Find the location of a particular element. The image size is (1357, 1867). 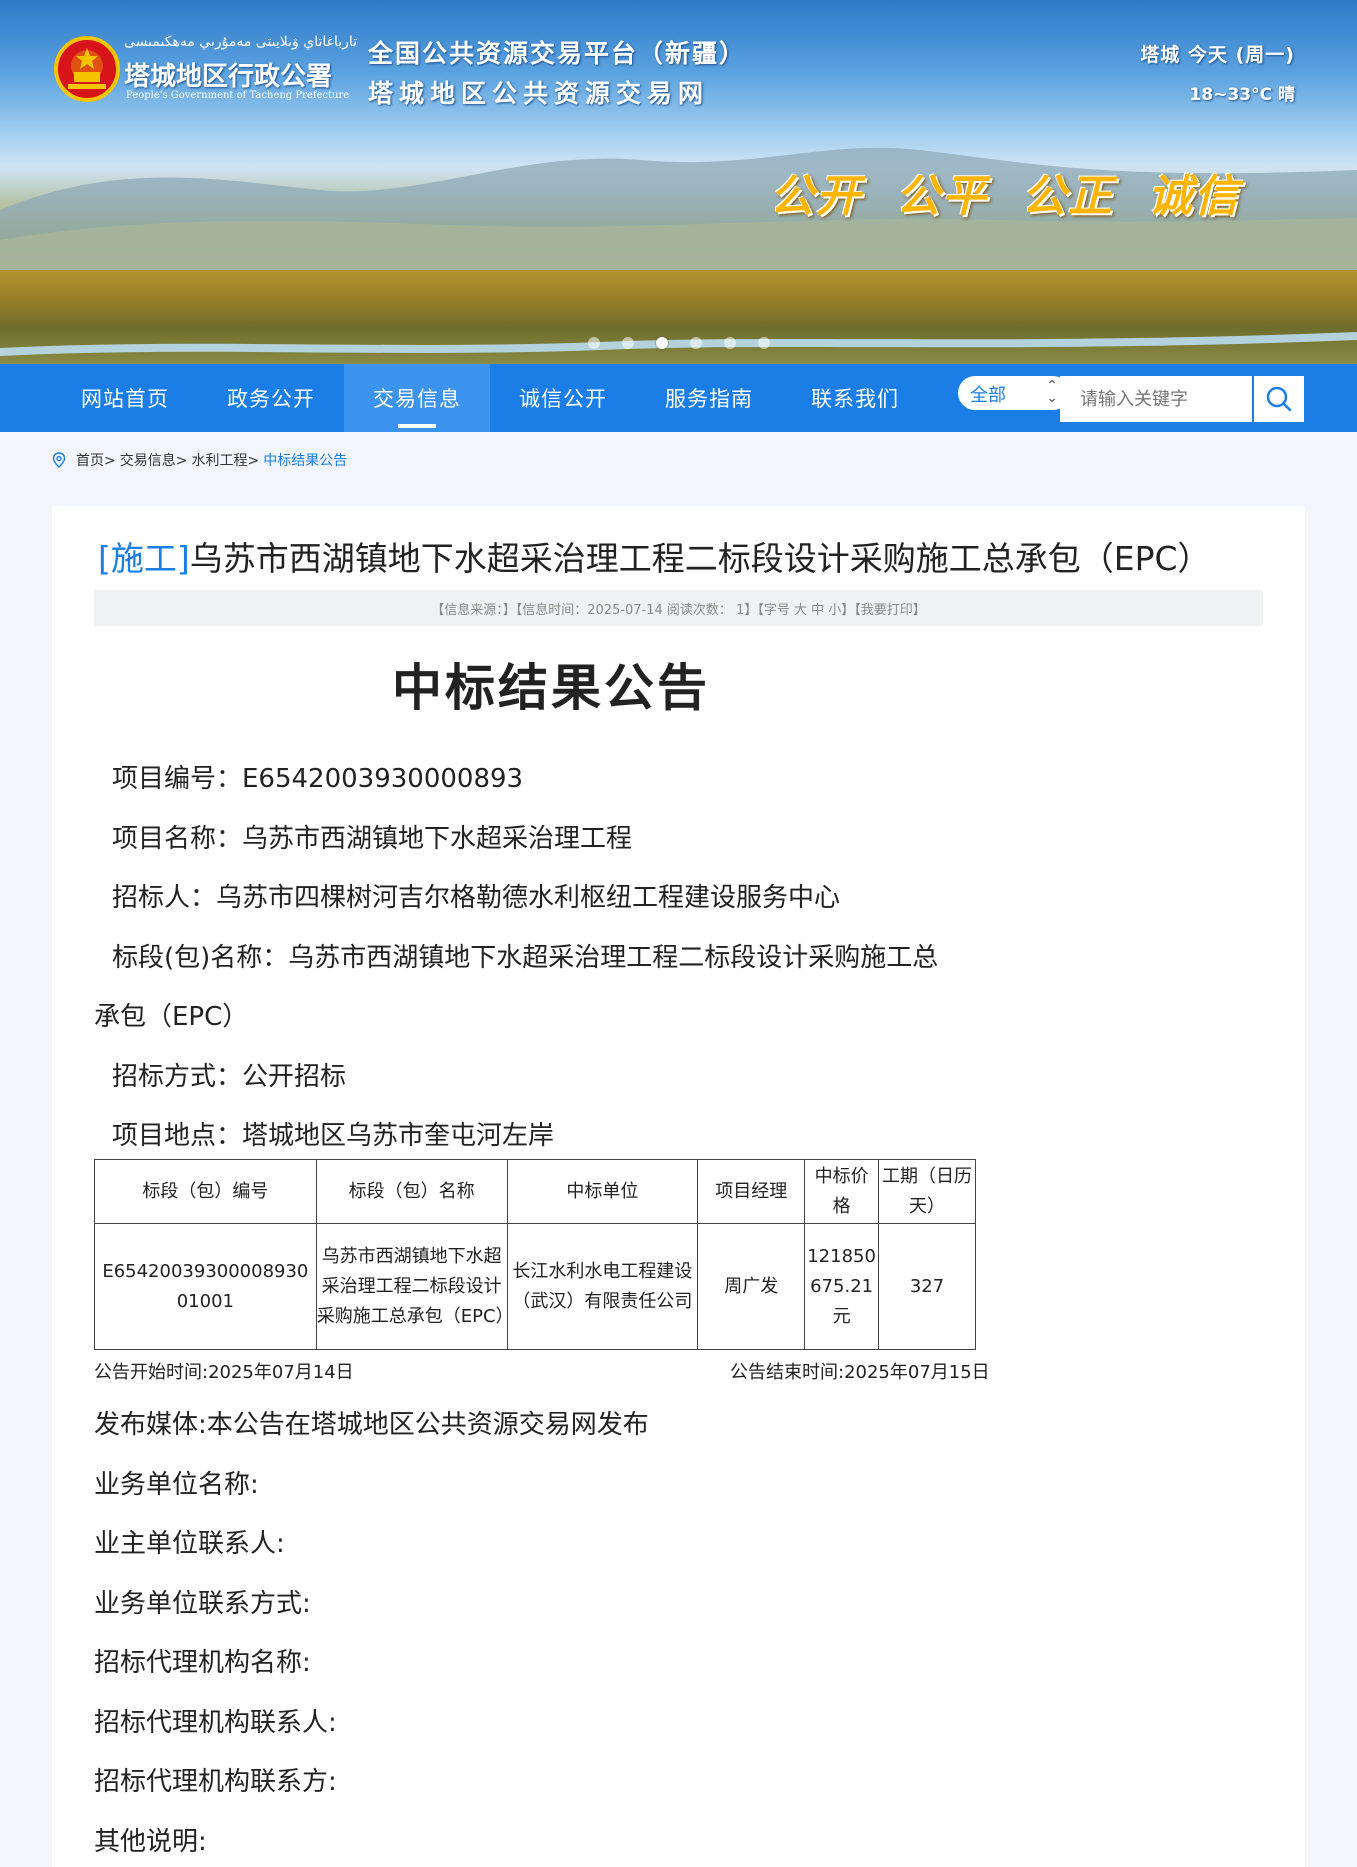

gov-name: 塔城地区行政公署 is located at coordinates (228, 74).